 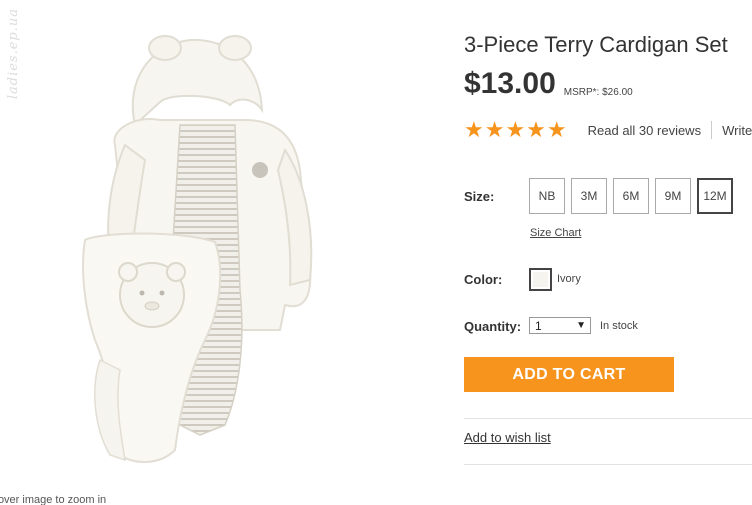 What do you see at coordinates (510, 83) in the screenshot?
I see `price: $13.00` at bounding box center [510, 83].